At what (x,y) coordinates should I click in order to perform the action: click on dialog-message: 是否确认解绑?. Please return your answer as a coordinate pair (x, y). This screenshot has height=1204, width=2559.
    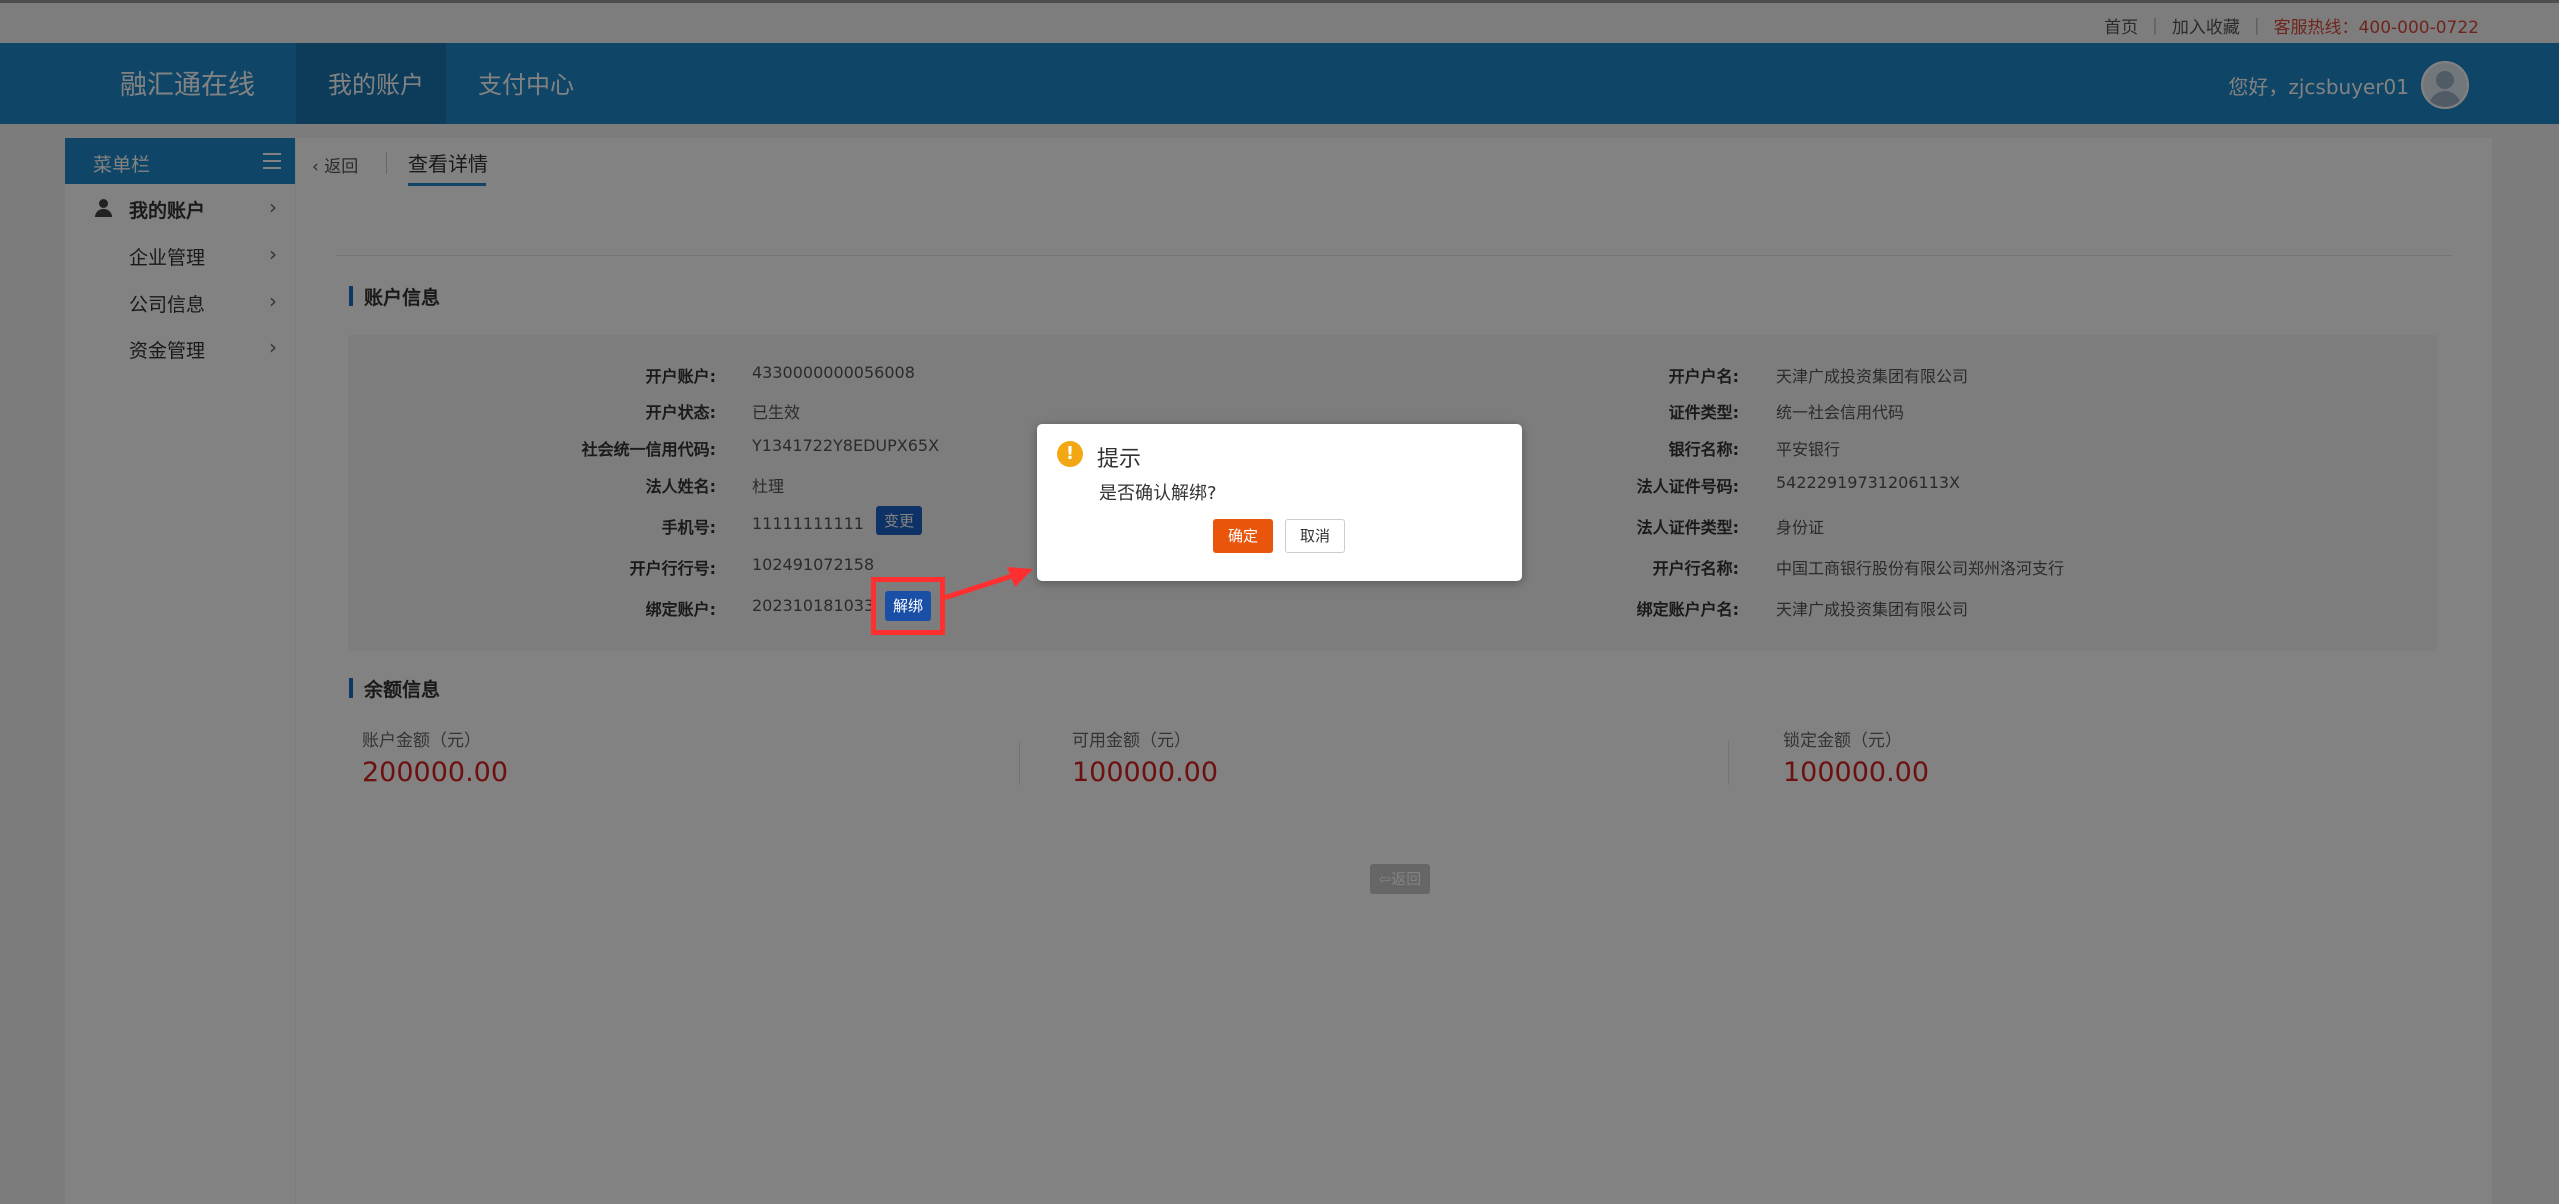
    Looking at the image, I should click on (1158, 493).